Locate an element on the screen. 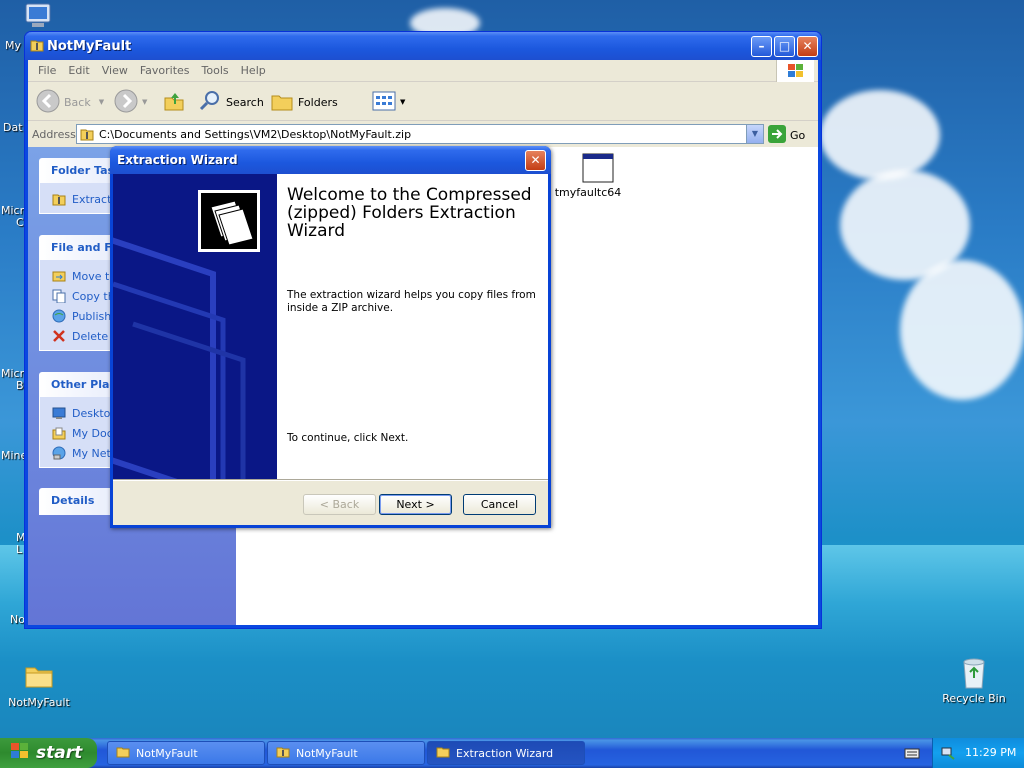  desktop-icon-data-label: Dat is located at coordinates (13, 127).